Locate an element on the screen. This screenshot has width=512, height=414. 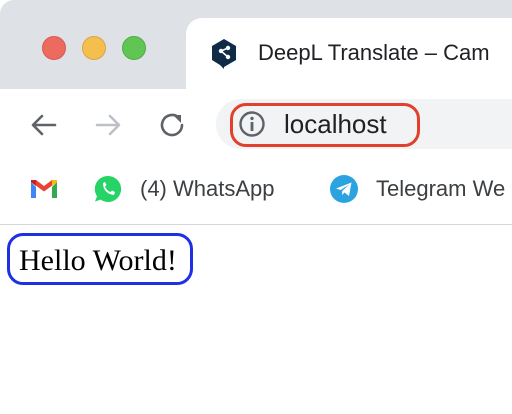
tab-title: DeepL Translate – Cam is located at coordinates (374, 52).